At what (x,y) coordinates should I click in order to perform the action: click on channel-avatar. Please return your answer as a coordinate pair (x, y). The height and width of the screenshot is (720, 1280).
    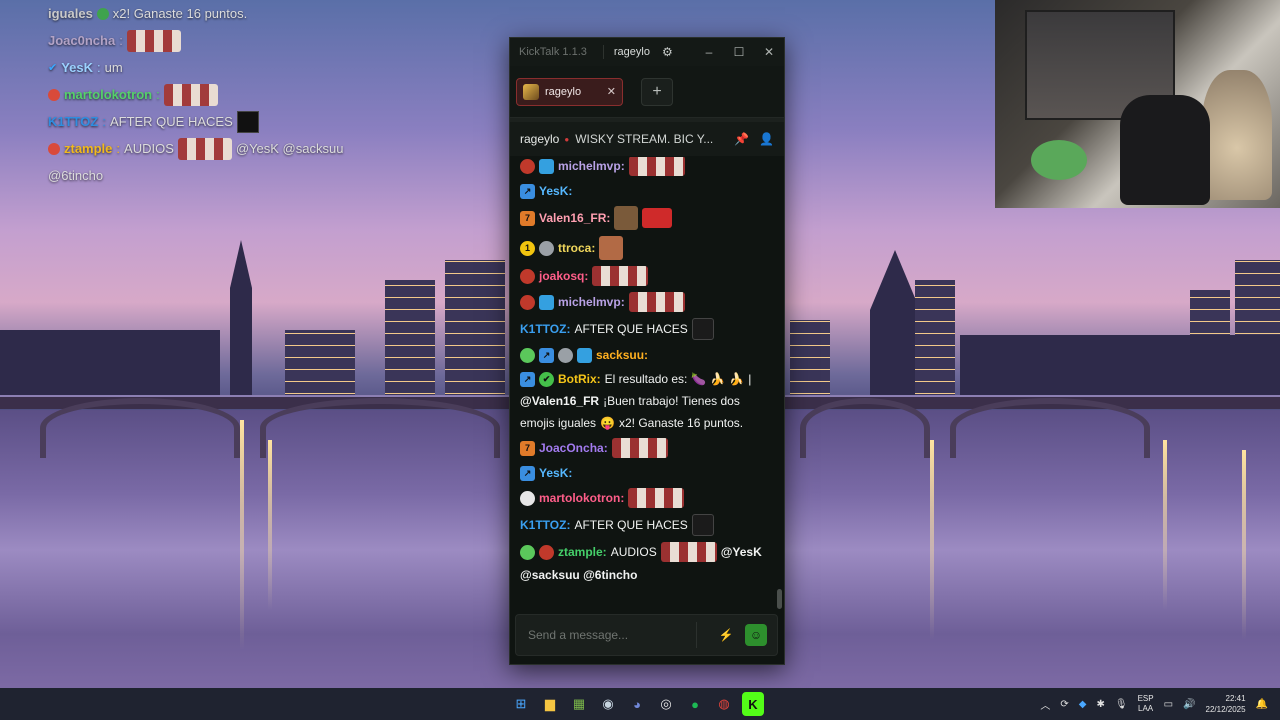
    Looking at the image, I should click on (531, 91).